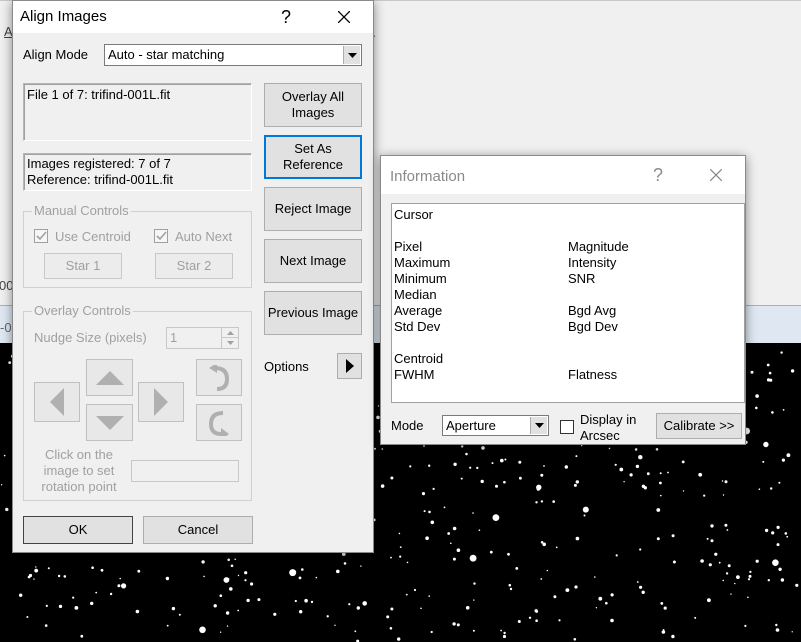 The height and width of the screenshot is (642, 801). What do you see at coordinates (41, 236) in the screenshot?
I see `use-centroid-checkbox` at bounding box center [41, 236].